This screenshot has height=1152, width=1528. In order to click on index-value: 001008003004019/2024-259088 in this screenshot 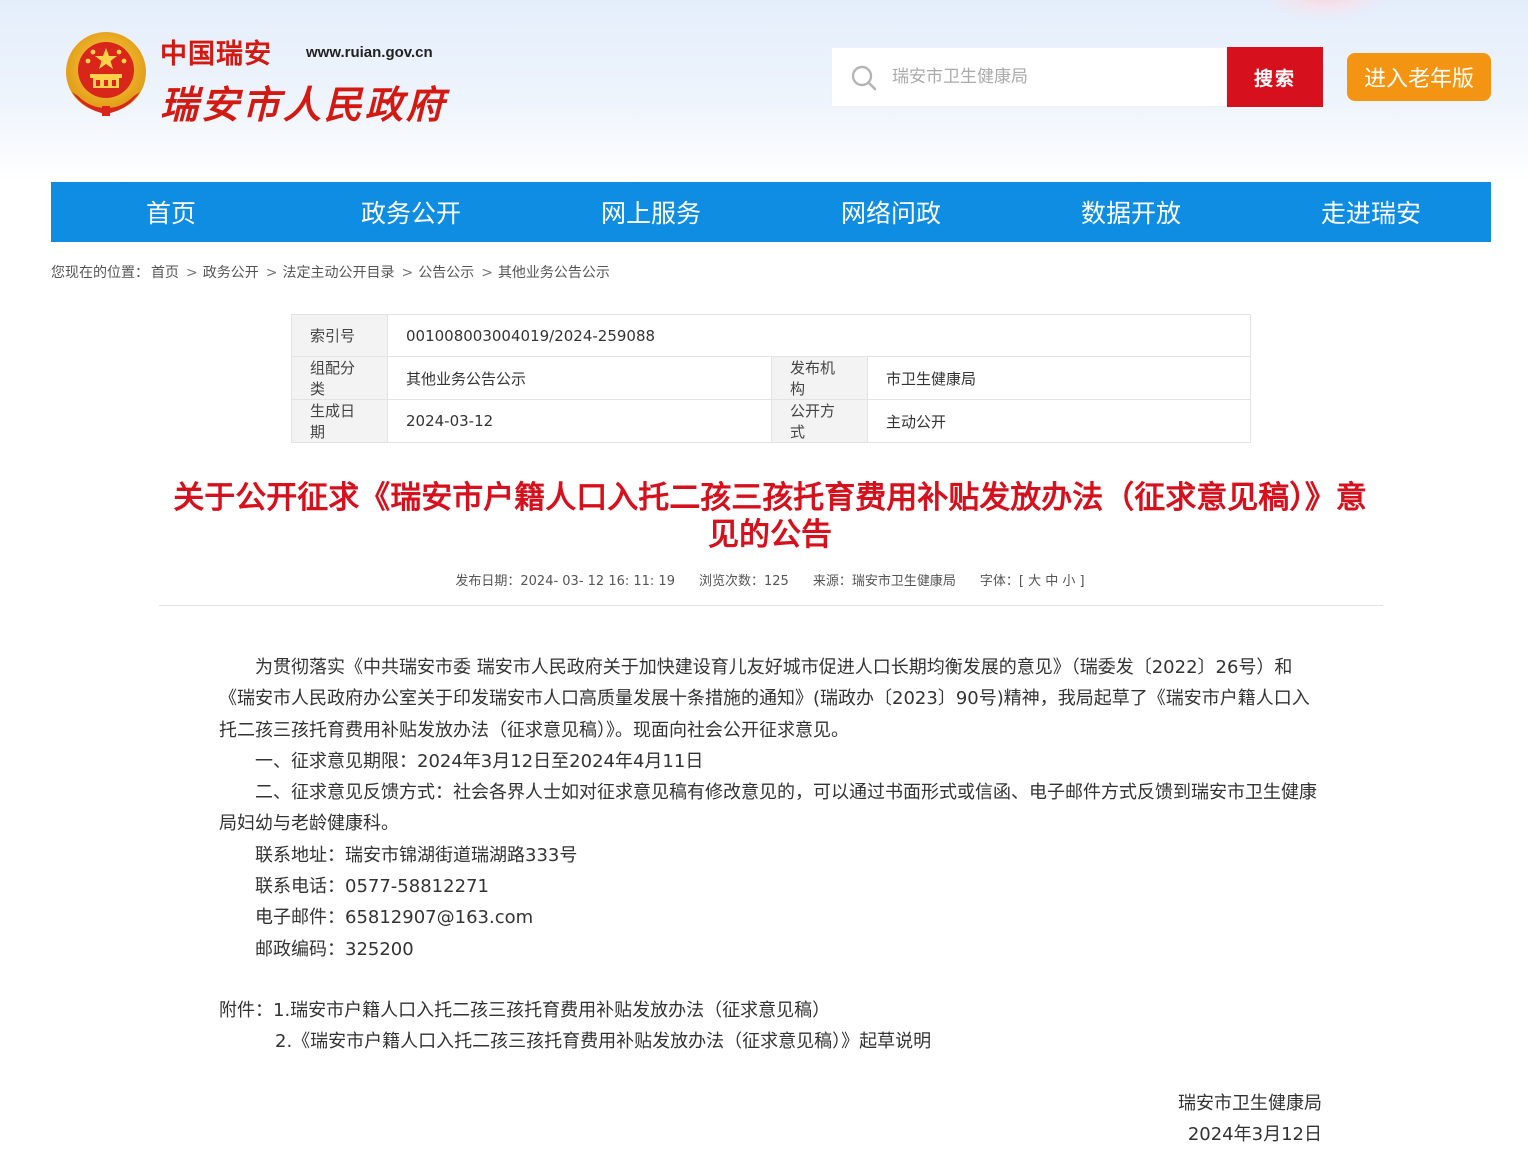, I will do `click(819, 335)`.